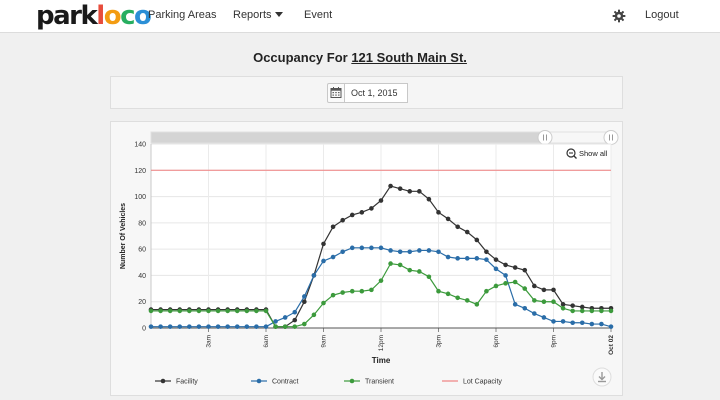 The width and height of the screenshot is (720, 400). I want to click on nav-event: Event, so click(318, 15).